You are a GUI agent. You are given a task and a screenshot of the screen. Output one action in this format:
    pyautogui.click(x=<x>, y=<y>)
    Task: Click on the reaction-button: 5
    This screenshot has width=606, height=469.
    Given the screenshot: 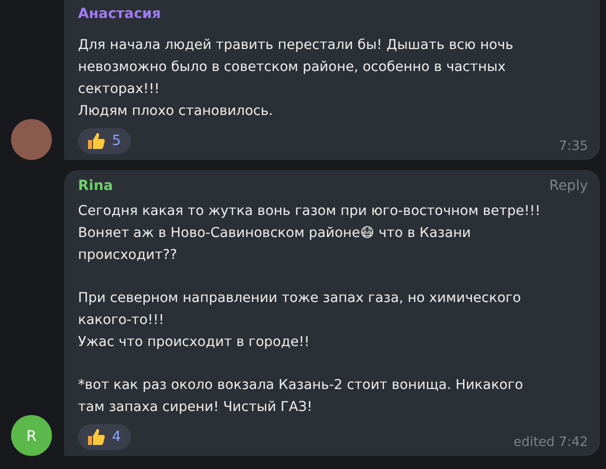 What is the action you would take?
    pyautogui.click(x=104, y=141)
    